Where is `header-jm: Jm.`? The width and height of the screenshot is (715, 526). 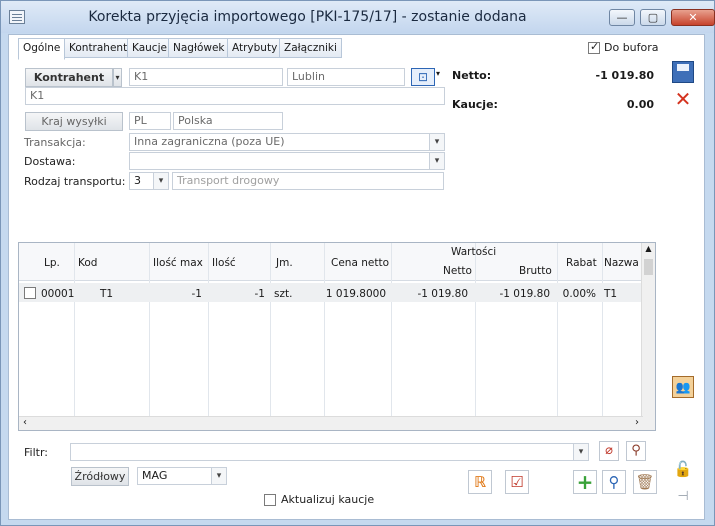
header-jm: Jm. is located at coordinates (284, 263).